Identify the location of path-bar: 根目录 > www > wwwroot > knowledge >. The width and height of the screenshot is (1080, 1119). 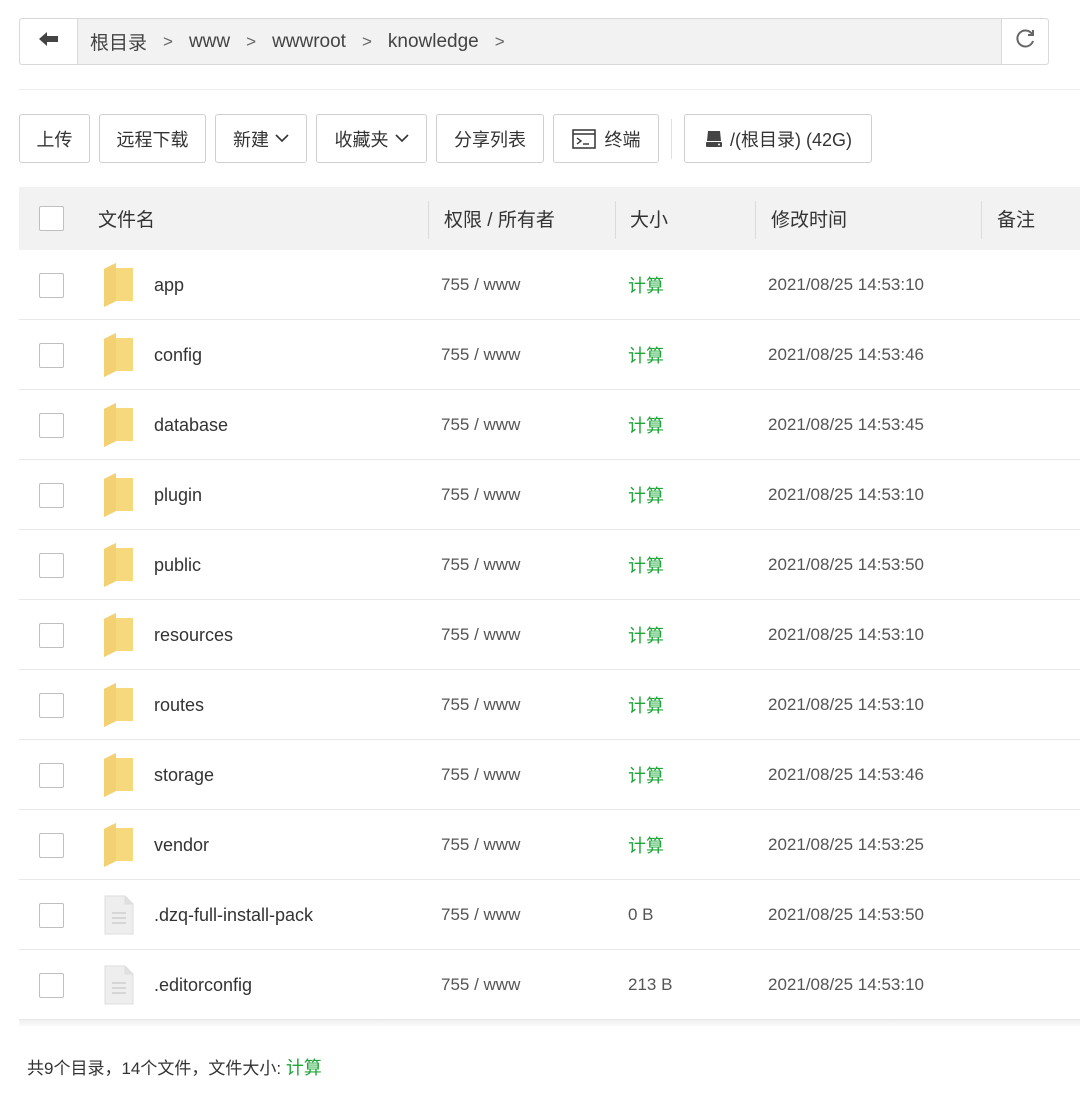
(534, 41).